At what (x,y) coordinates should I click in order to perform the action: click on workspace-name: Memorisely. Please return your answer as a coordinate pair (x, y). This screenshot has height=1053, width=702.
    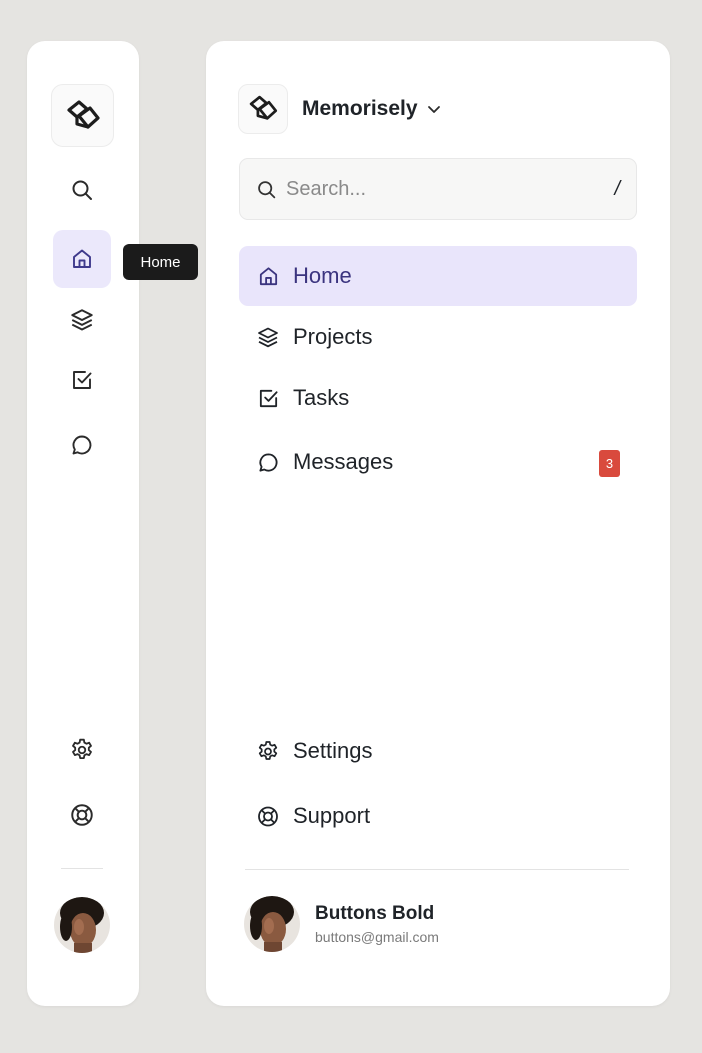
    Looking at the image, I should click on (360, 108).